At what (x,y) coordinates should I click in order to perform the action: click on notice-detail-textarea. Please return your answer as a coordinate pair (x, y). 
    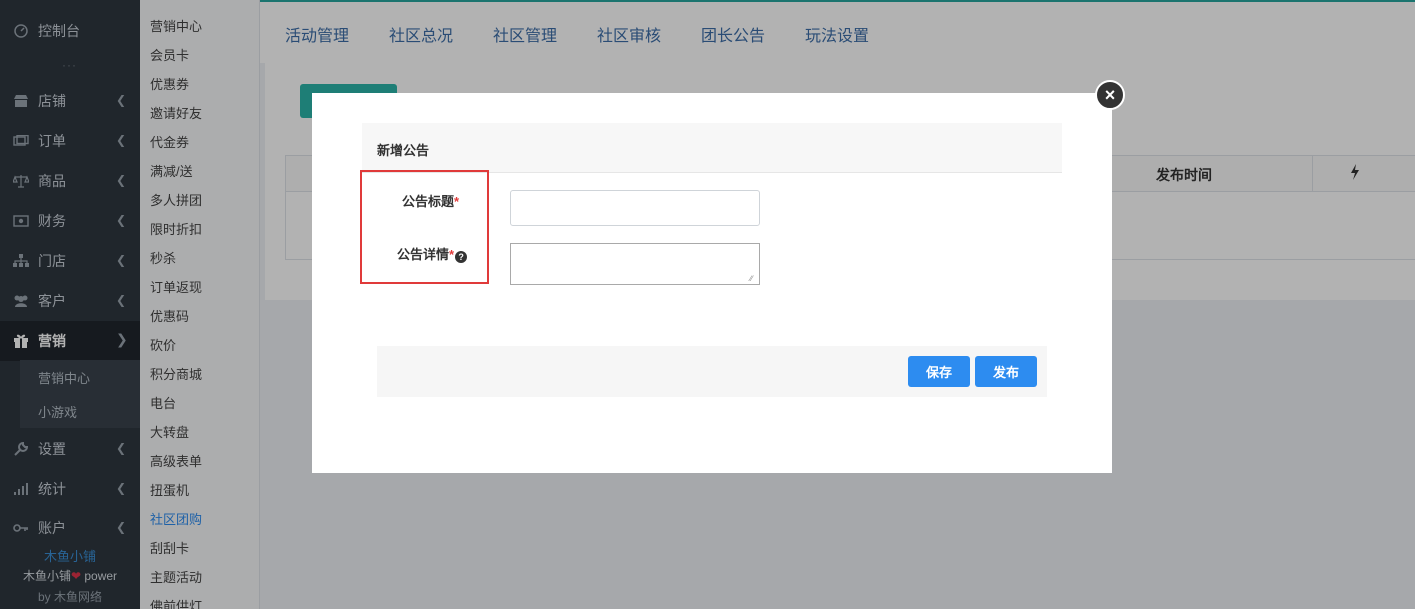
    Looking at the image, I should click on (635, 264).